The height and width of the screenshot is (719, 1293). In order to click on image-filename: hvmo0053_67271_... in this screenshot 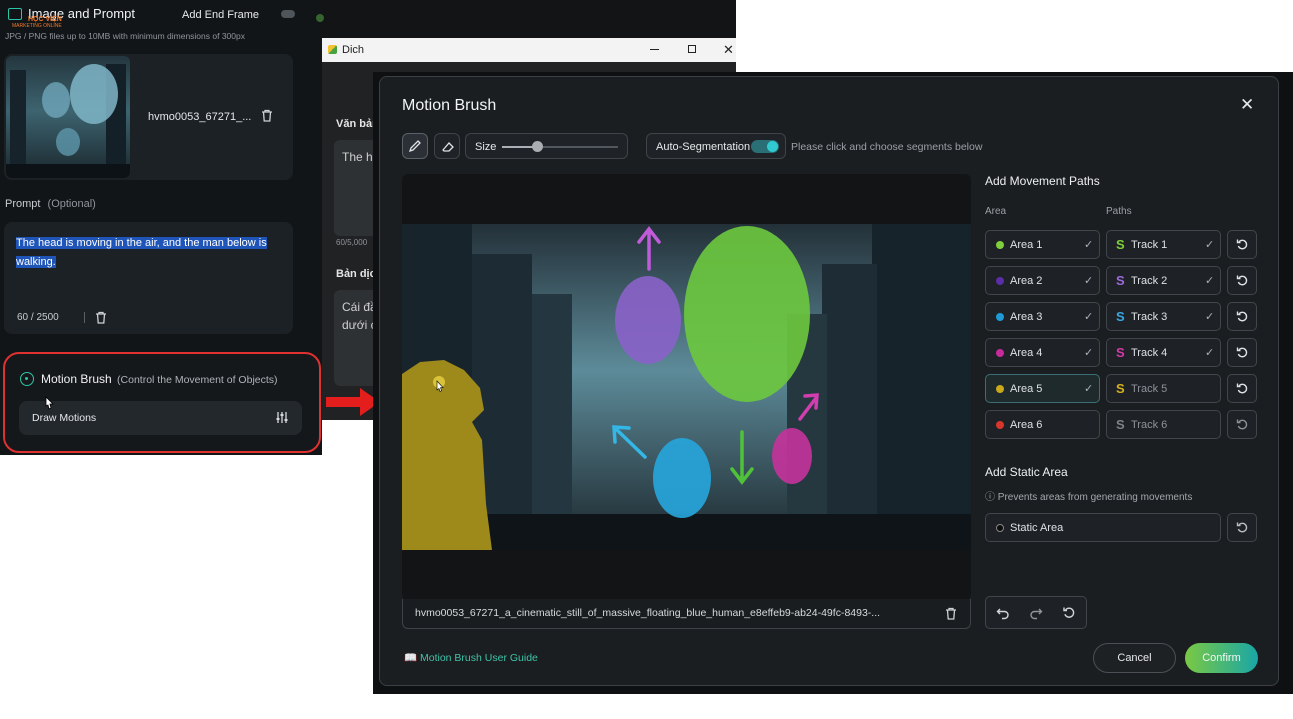, I will do `click(200, 117)`.